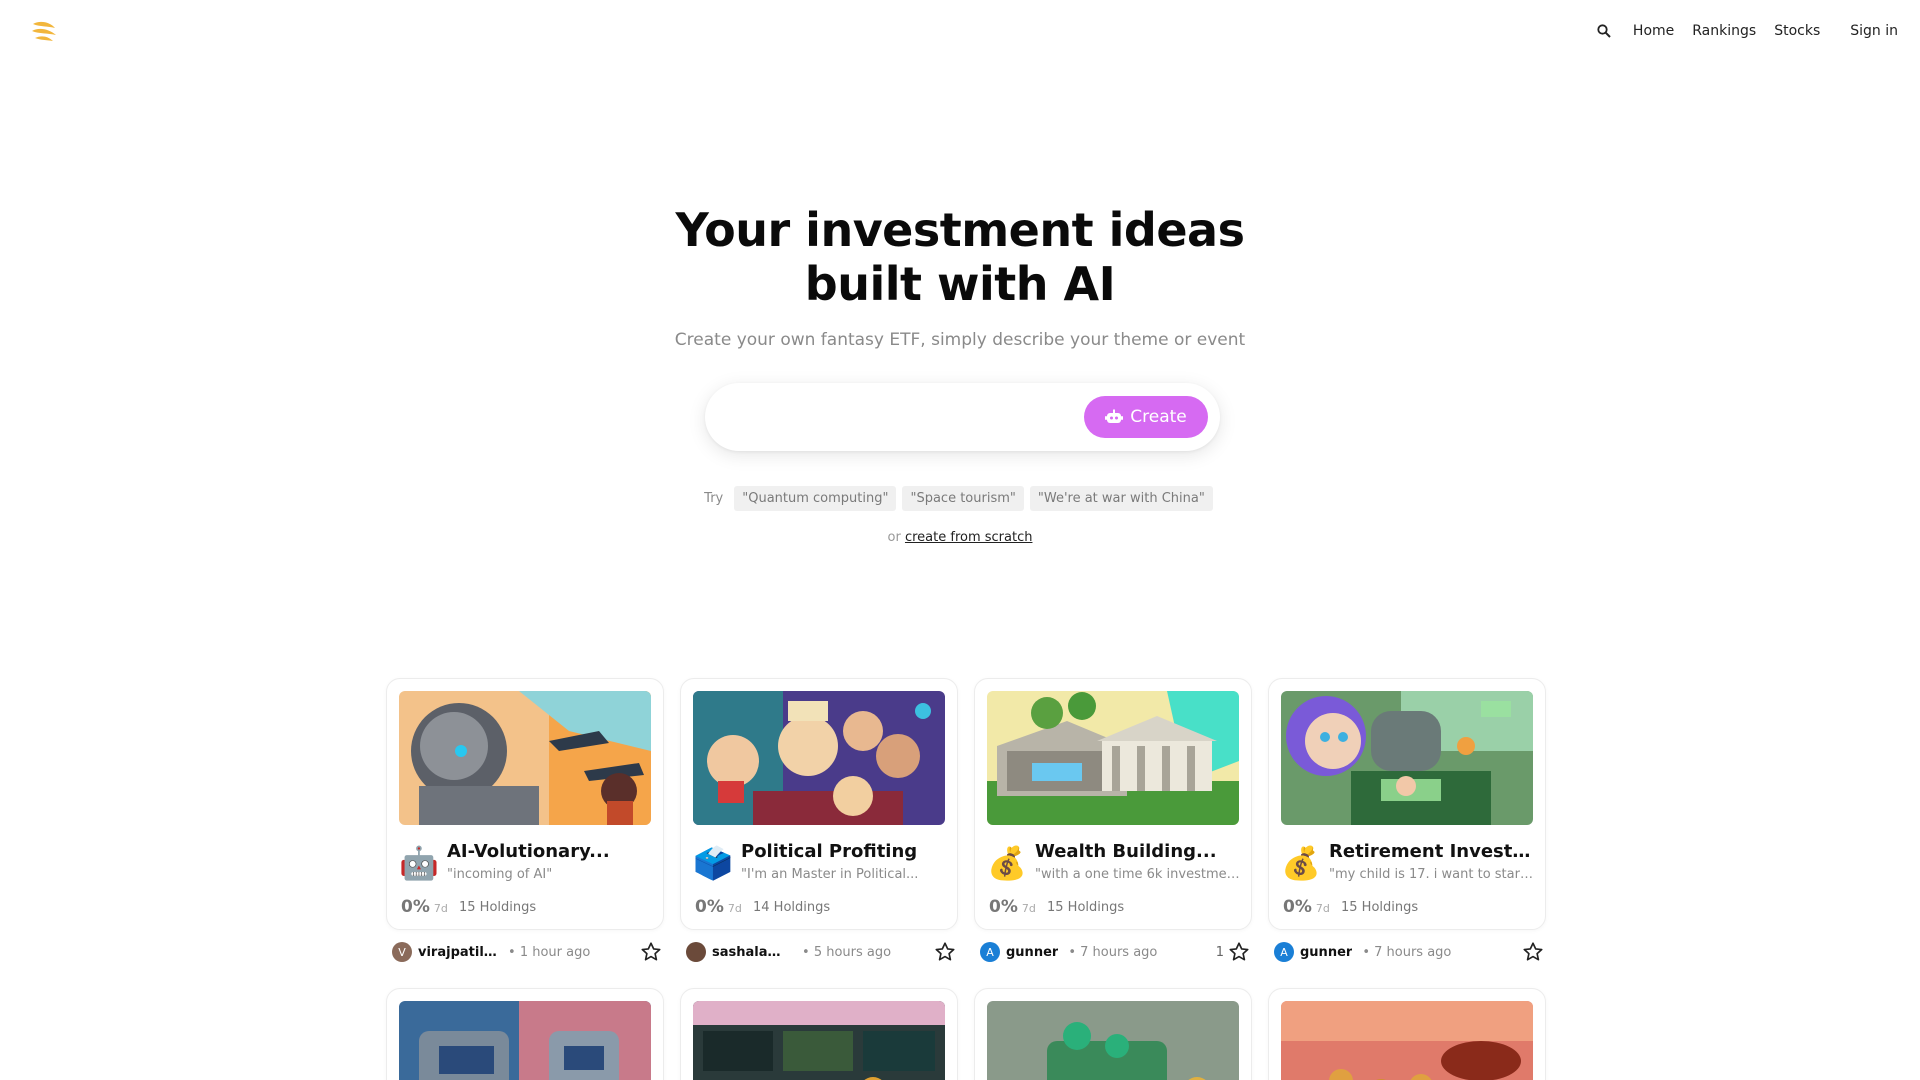 Image resolution: width=1920 pixels, height=1080 pixels. I want to click on suggestion-chip: "Space tourism", so click(963, 498).